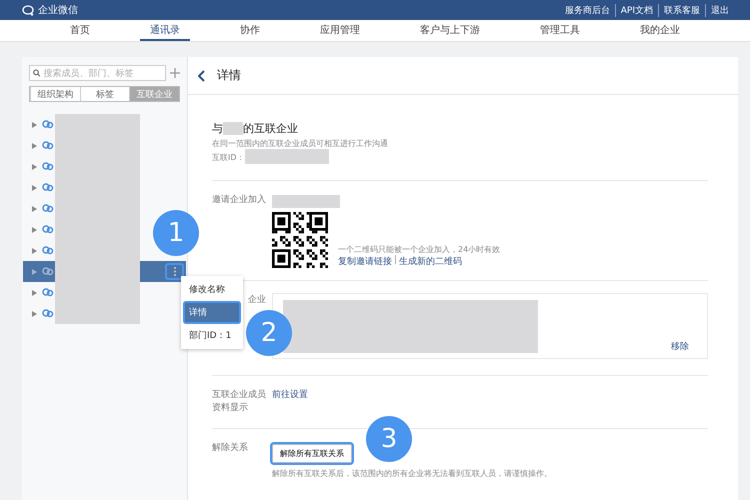 Image resolution: width=750 pixels, height=500 pixels. I want to click on menu-item: 修改名称, so click(212, 289).